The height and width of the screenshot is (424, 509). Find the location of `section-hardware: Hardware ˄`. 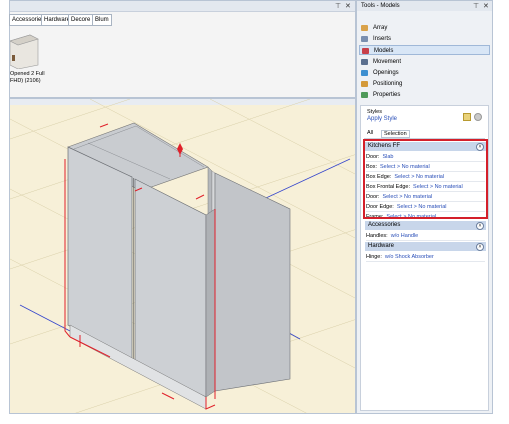

section-hardware: Hardware ˄ is located at coordinates (425, 246).